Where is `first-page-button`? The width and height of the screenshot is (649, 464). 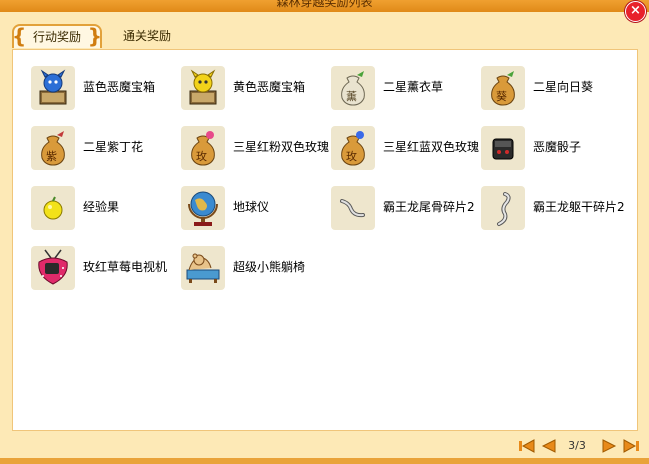
first-page-button is located at coordinates (527, 446).